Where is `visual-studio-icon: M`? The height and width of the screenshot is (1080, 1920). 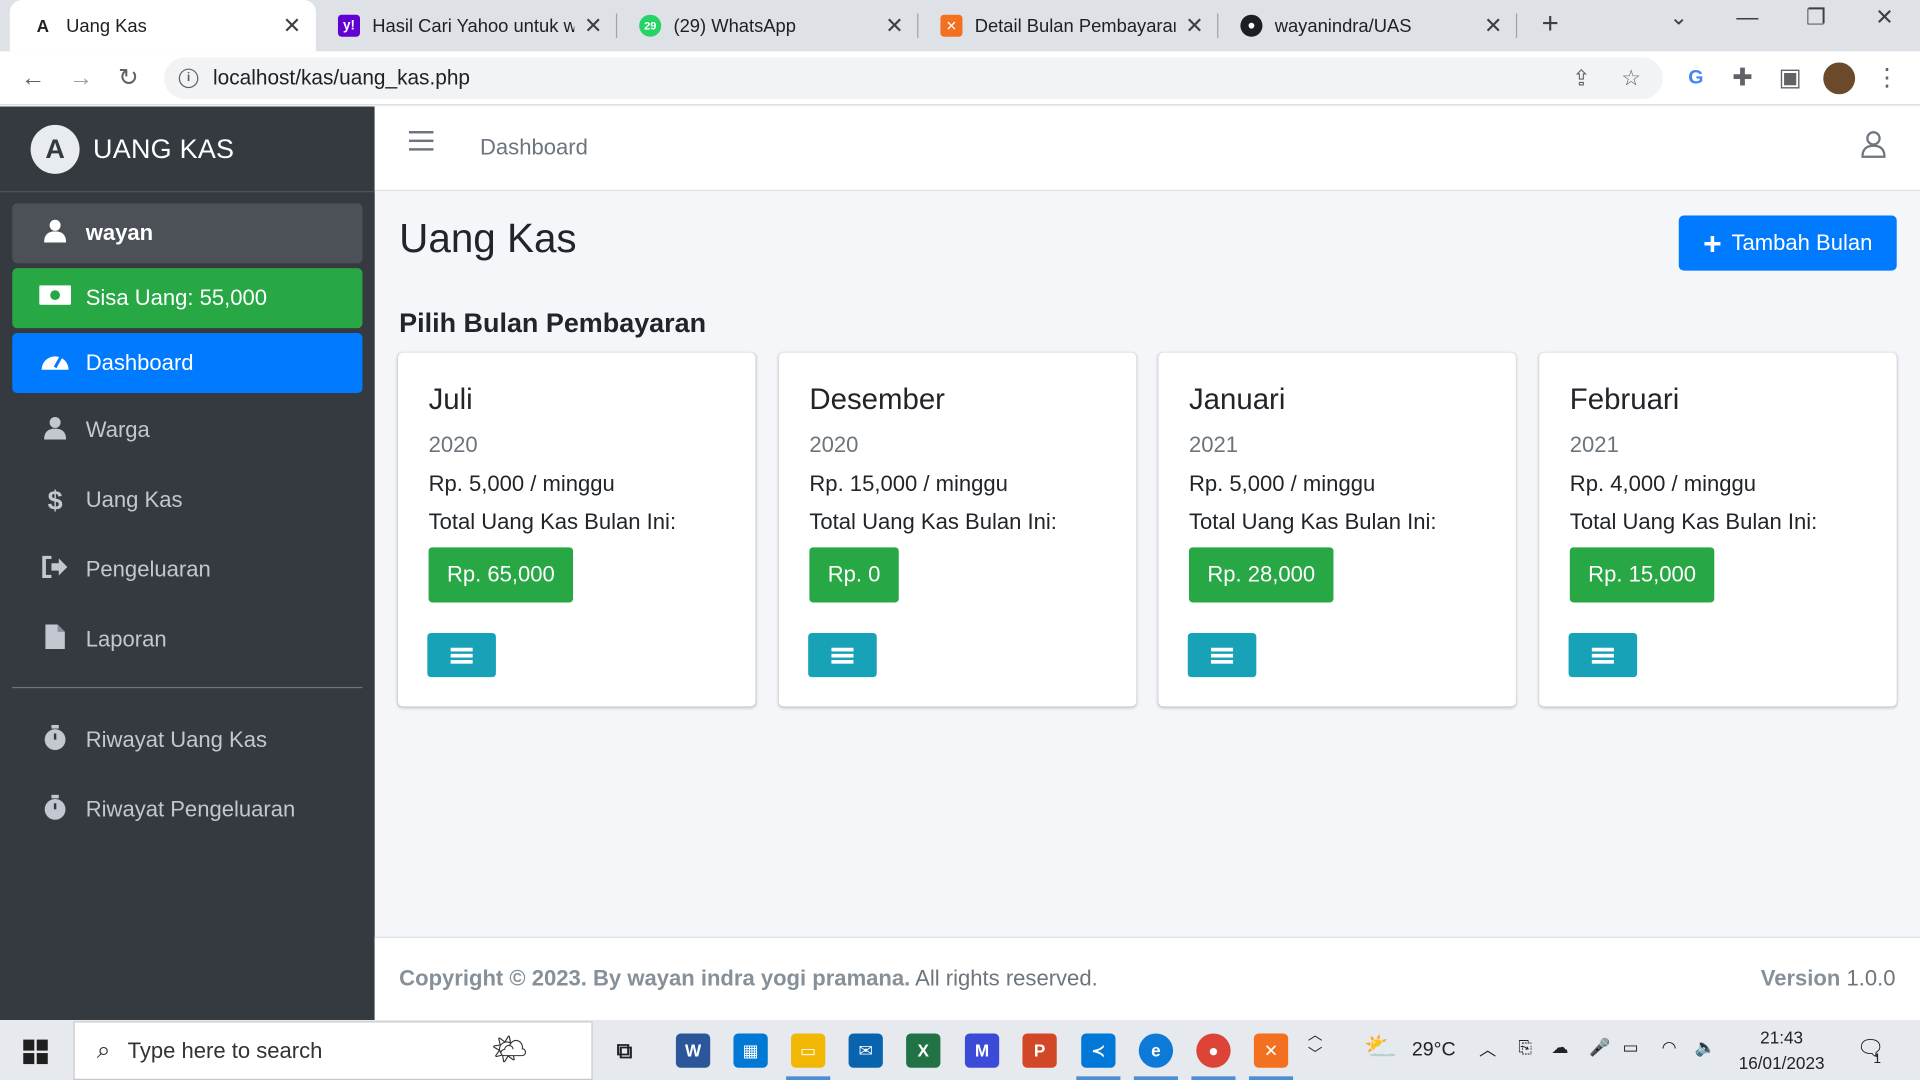 visual-studio-icon: M is located at coordinates (982, 1050).